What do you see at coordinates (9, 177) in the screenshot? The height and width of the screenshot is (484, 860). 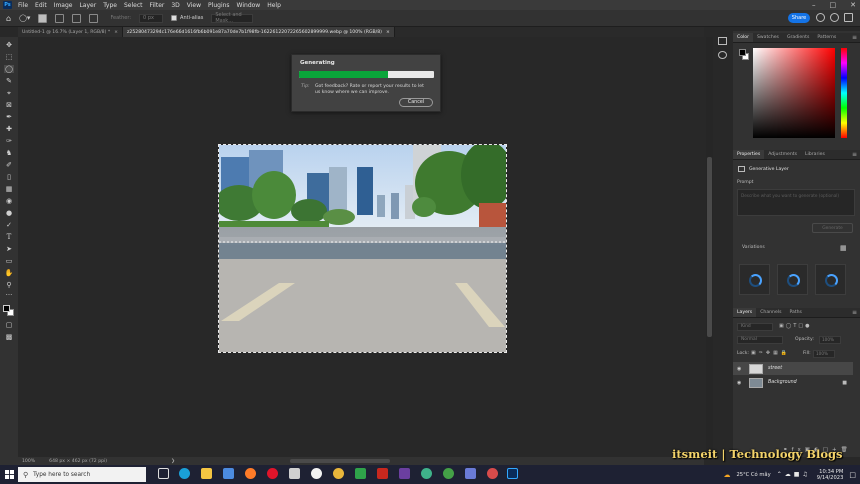 I see `eraser-tool-icon: ▯` at bounding box center [9, 177].